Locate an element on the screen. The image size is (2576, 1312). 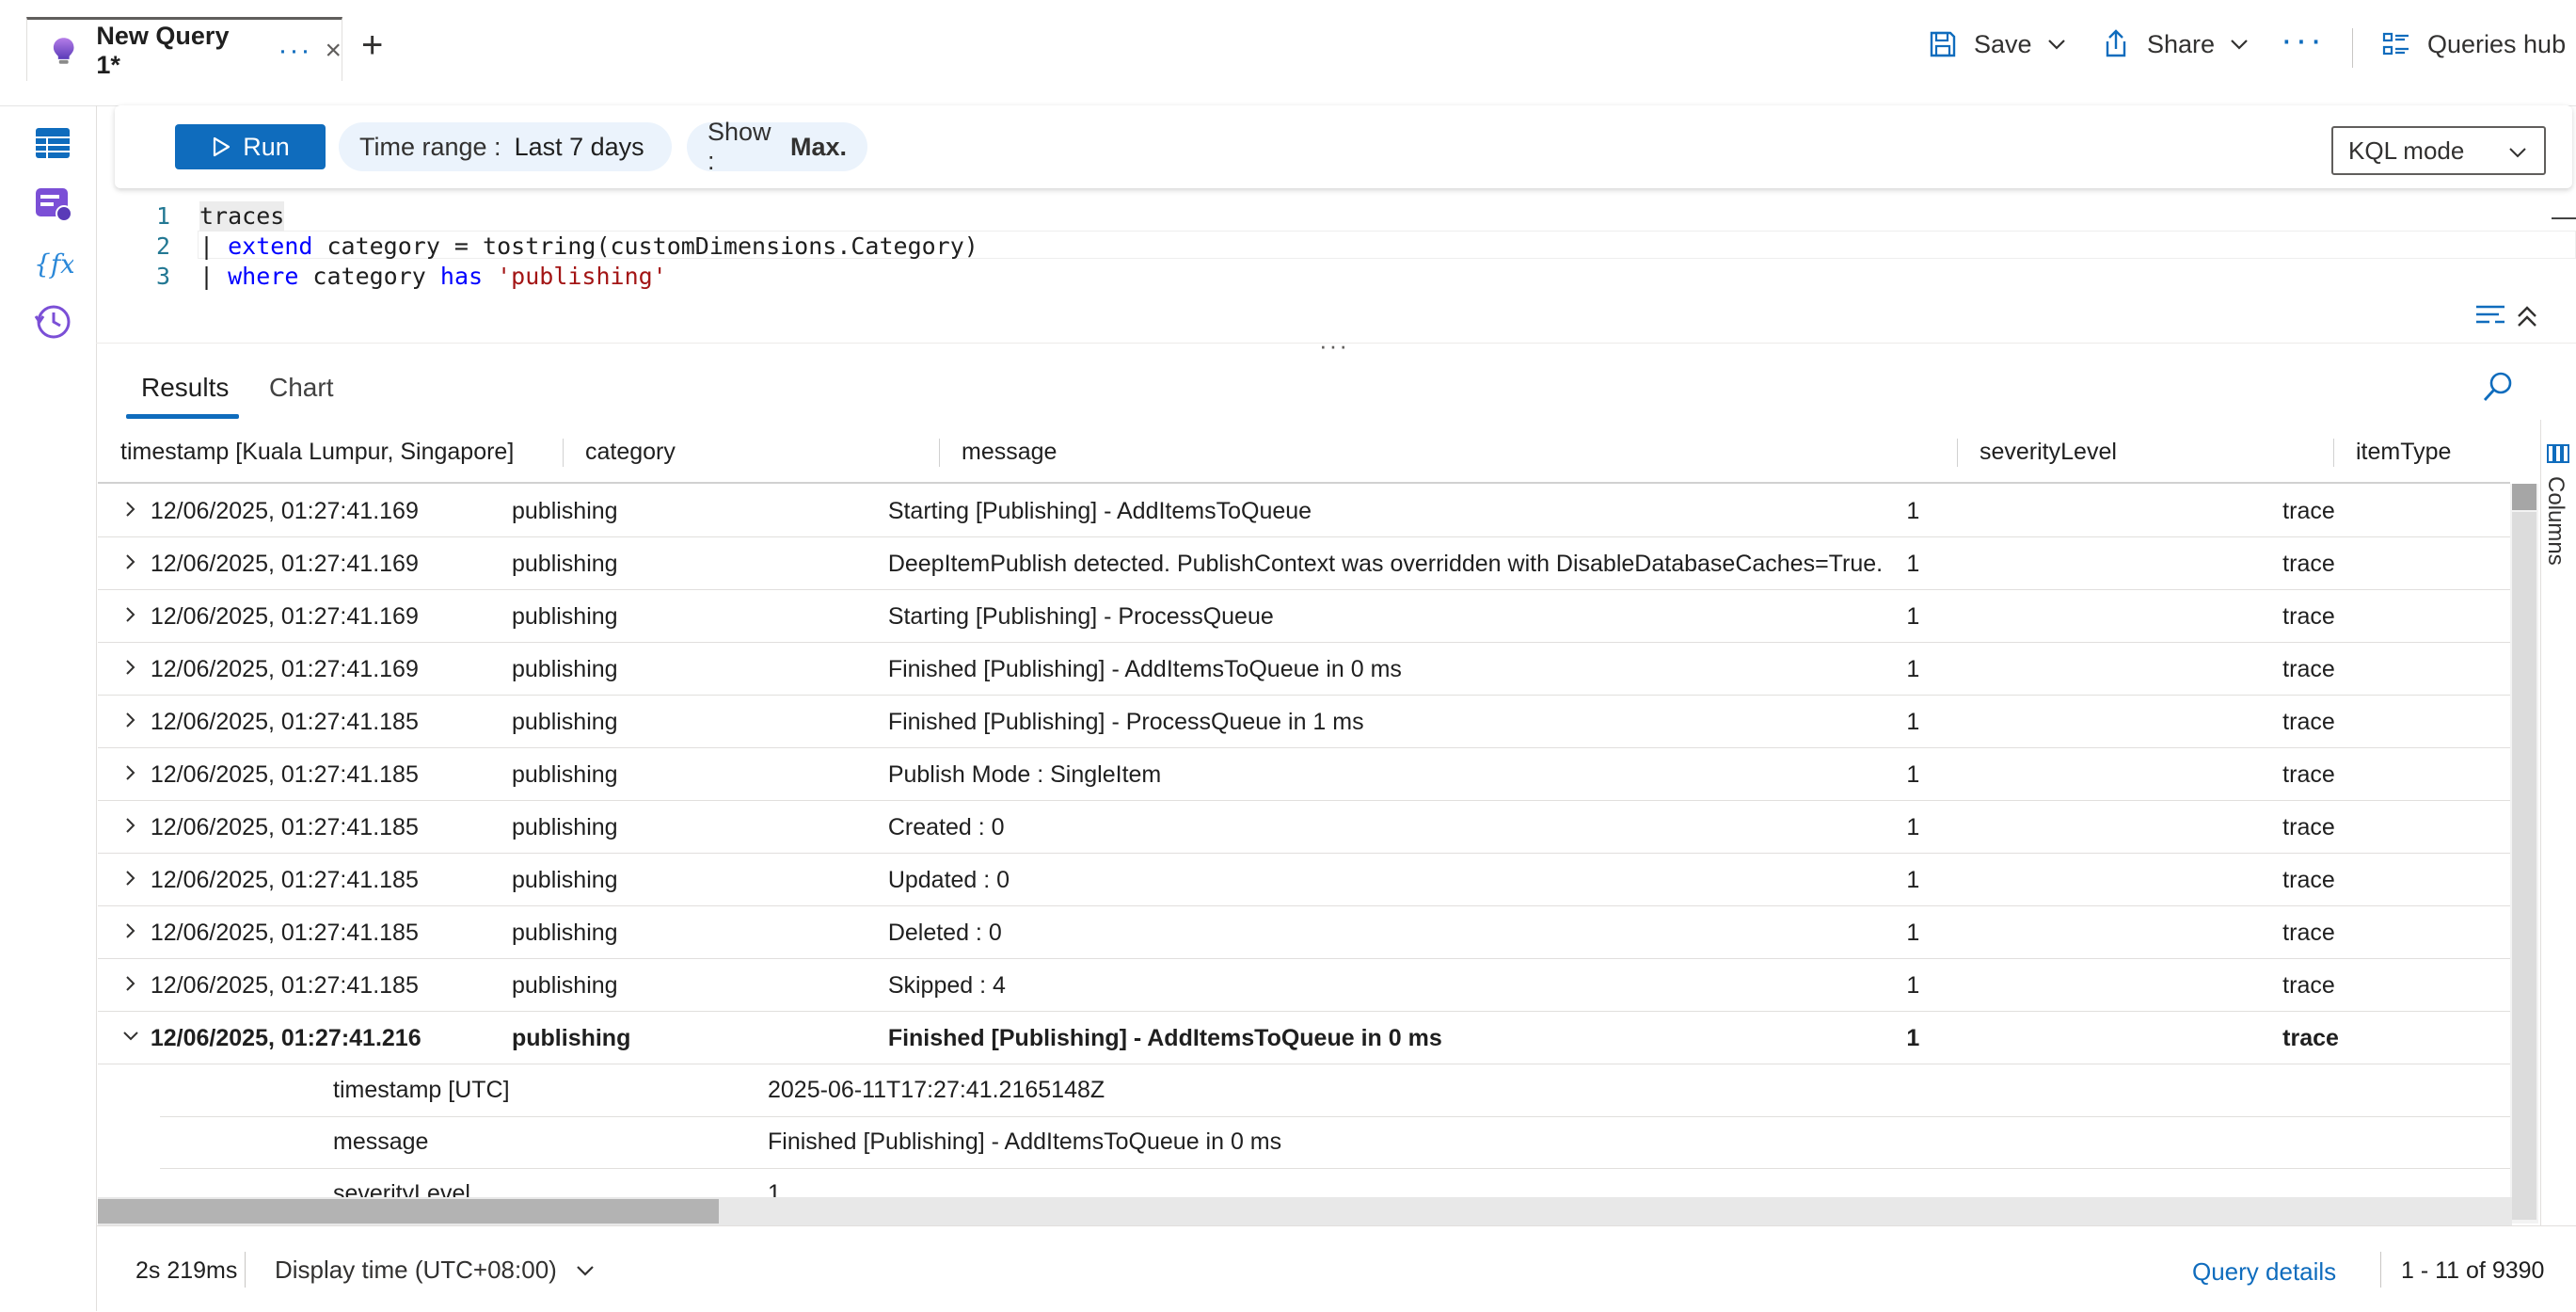
collapse-editor-icon is located at coordinates (2527, 316).